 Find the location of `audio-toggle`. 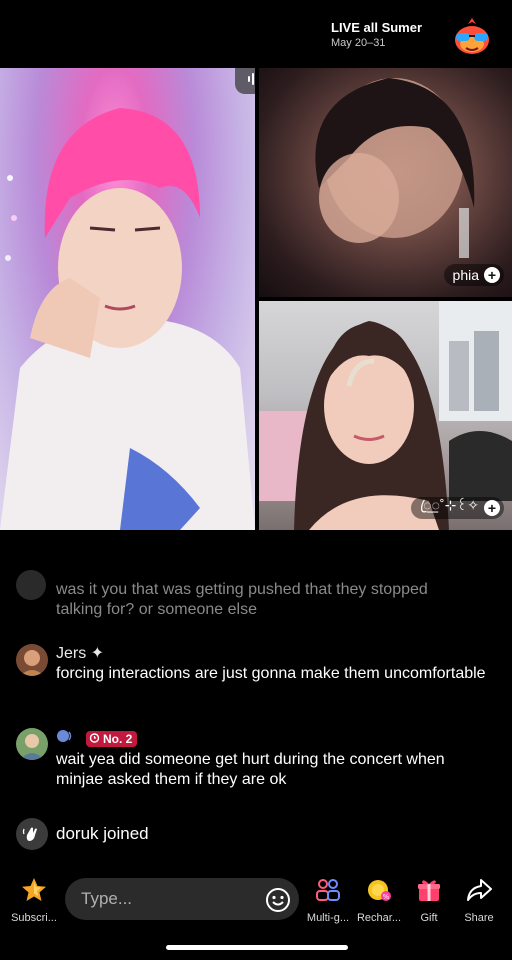

audio-toggle is located at coordinates (245, 81).